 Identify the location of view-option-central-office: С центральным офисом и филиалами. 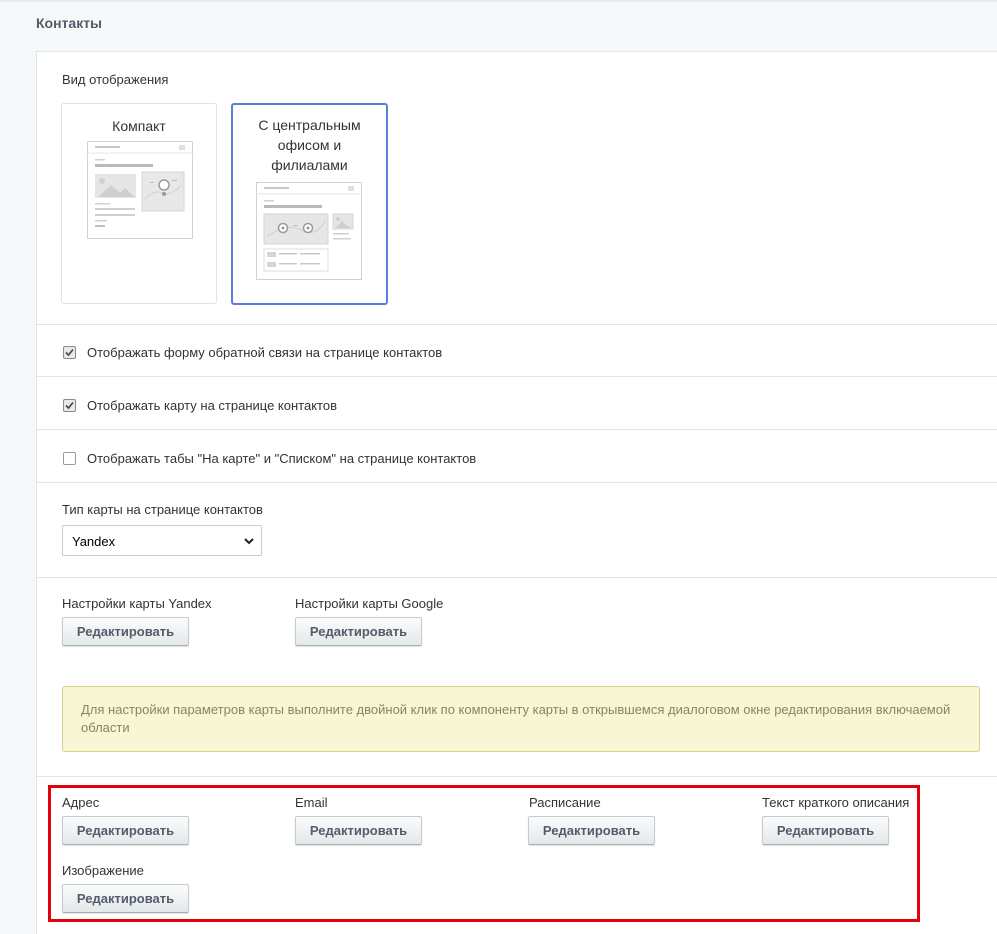
(309, 204).